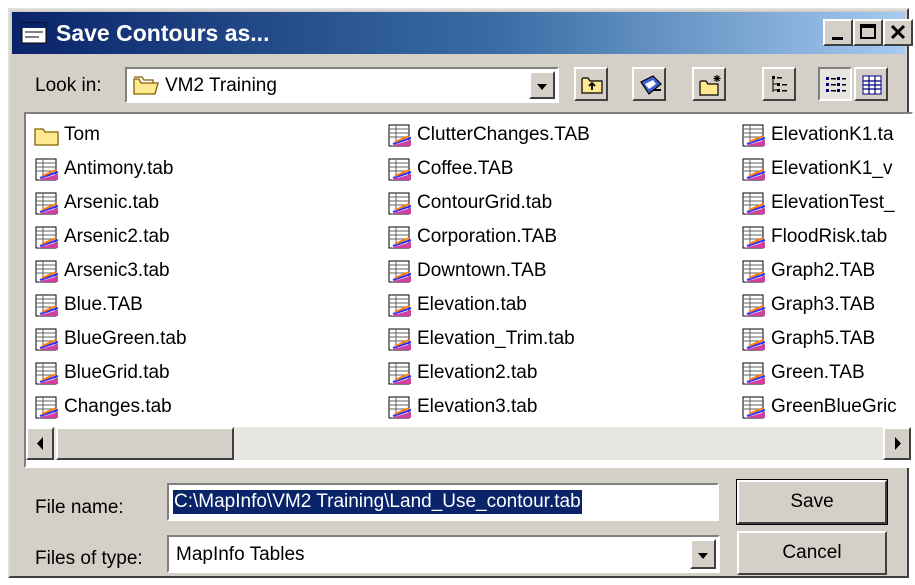  I want to click on cancel-button-label: Cancel, so click(812, 552).